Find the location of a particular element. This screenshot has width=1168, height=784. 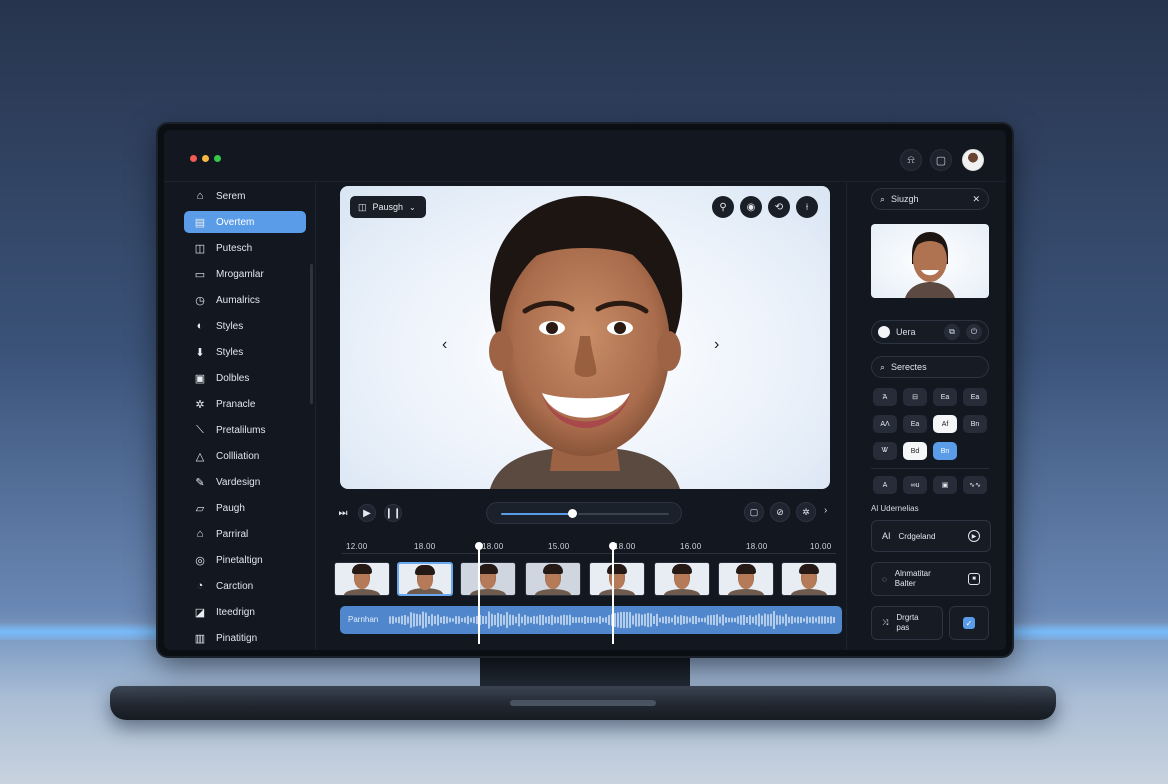

sidebar-item-carction: ◔ Carction is located at coordinates (245, 586).